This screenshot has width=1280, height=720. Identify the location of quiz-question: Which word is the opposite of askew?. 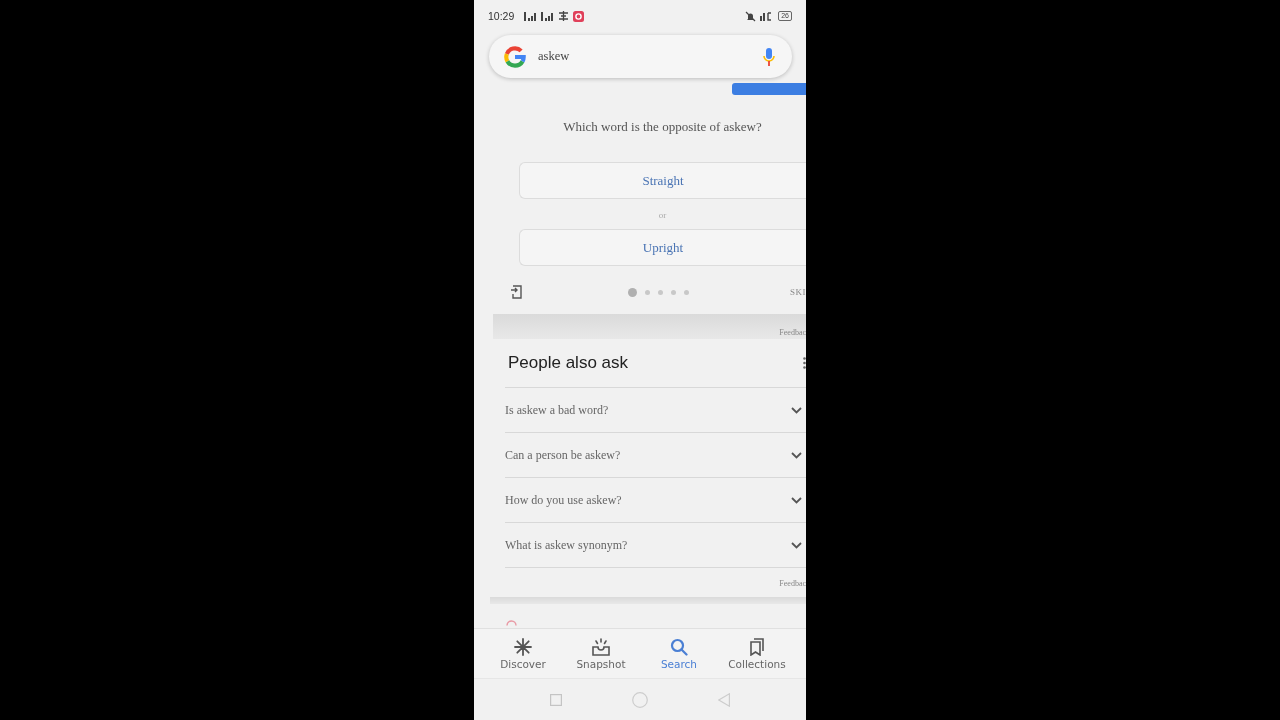
(662, 127).